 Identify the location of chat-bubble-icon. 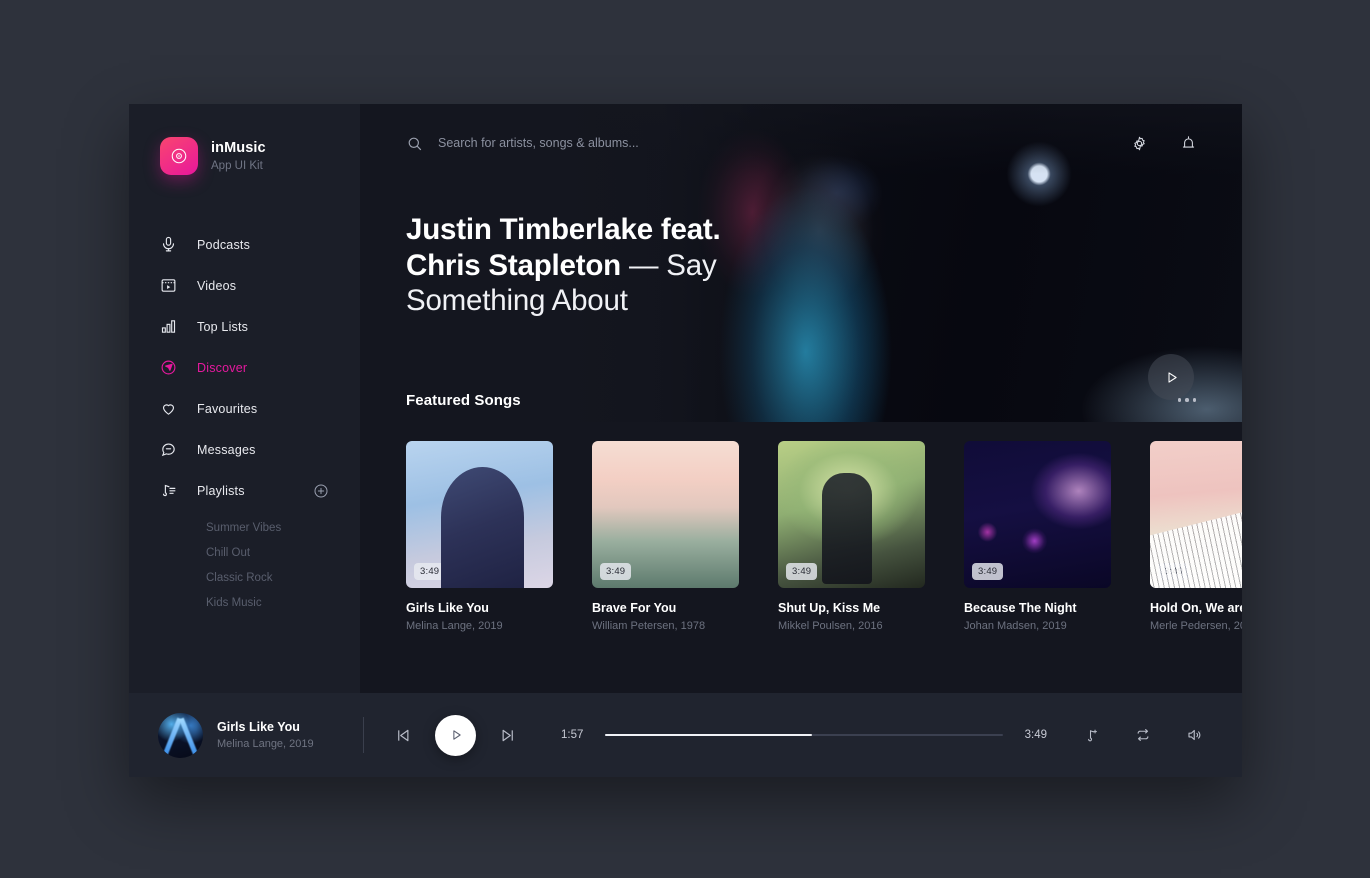
(171, 449).